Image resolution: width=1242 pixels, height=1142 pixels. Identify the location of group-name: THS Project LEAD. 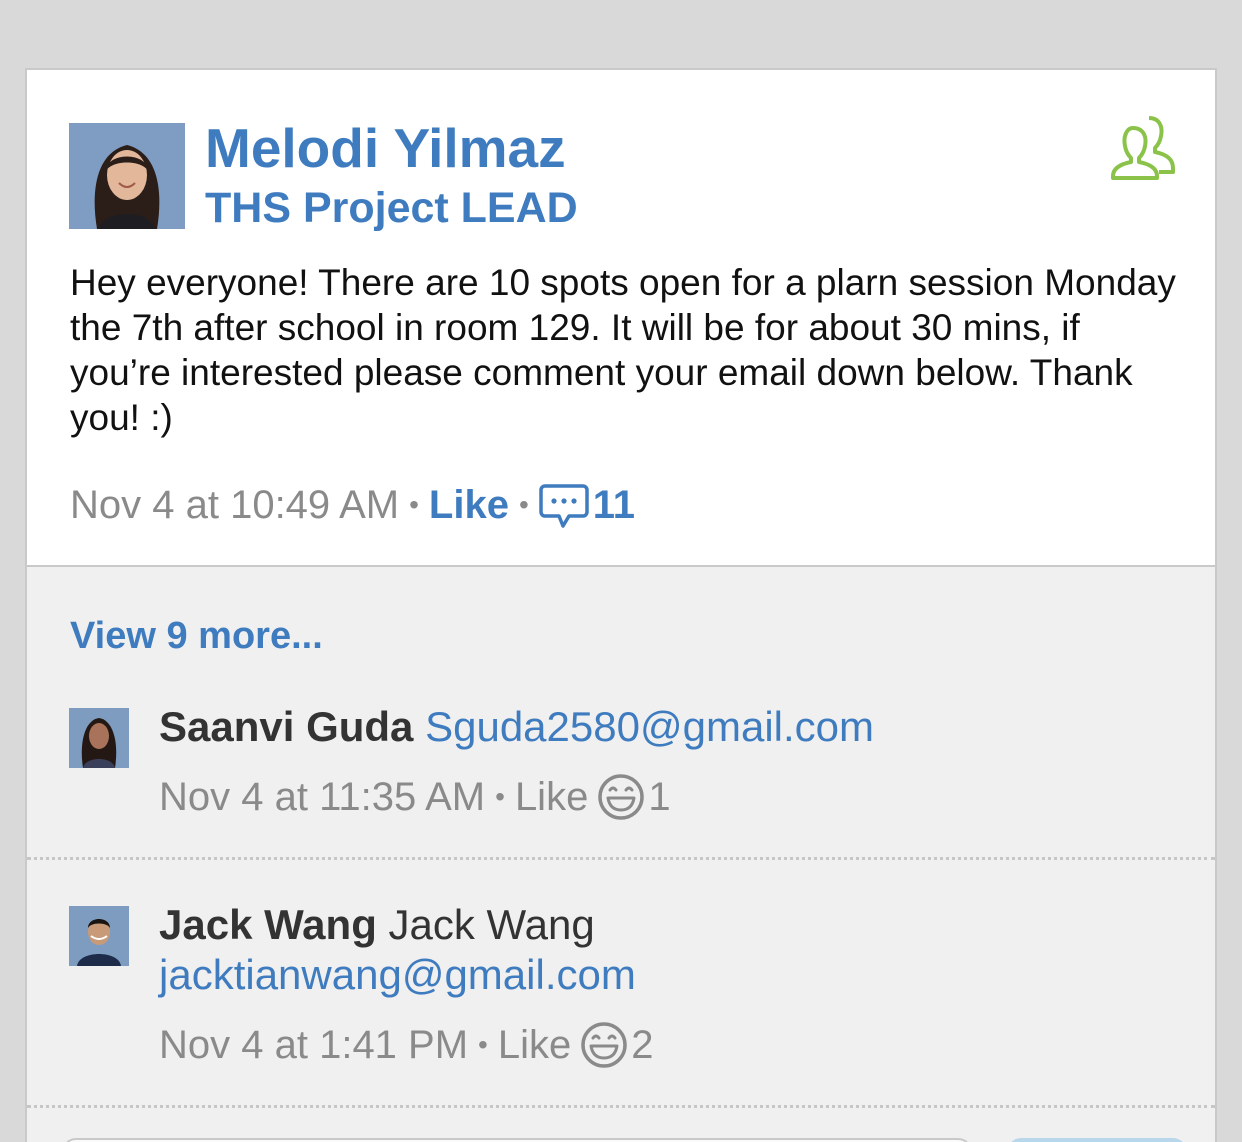
(391, 208).